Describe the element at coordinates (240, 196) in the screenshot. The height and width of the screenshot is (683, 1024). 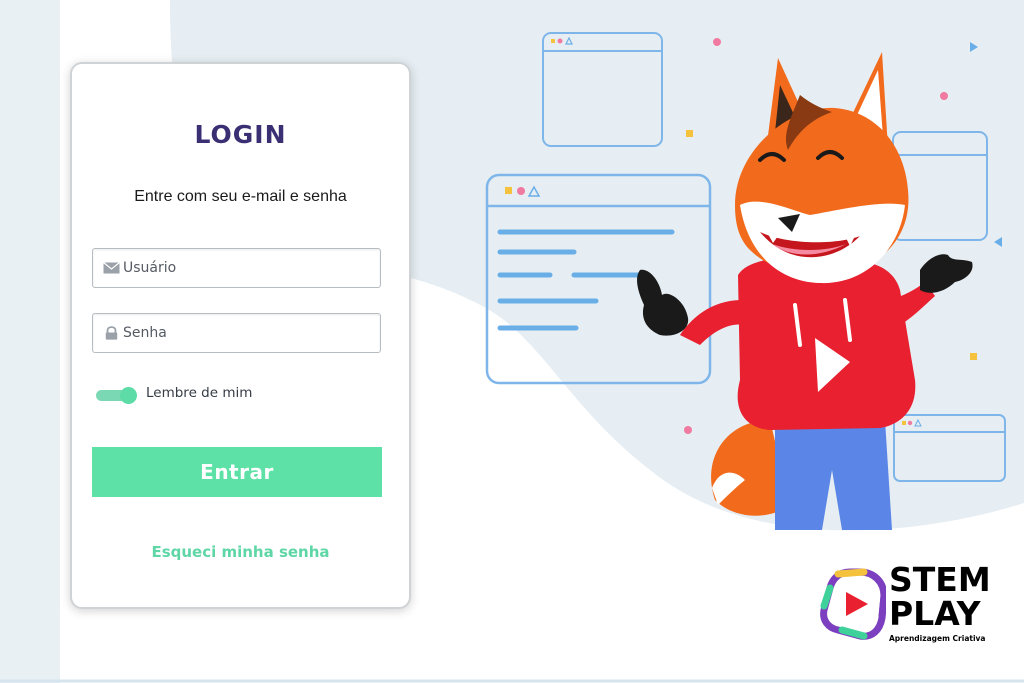
I see `login-subtitle: Entre com seu e-mail e senha` at that location.